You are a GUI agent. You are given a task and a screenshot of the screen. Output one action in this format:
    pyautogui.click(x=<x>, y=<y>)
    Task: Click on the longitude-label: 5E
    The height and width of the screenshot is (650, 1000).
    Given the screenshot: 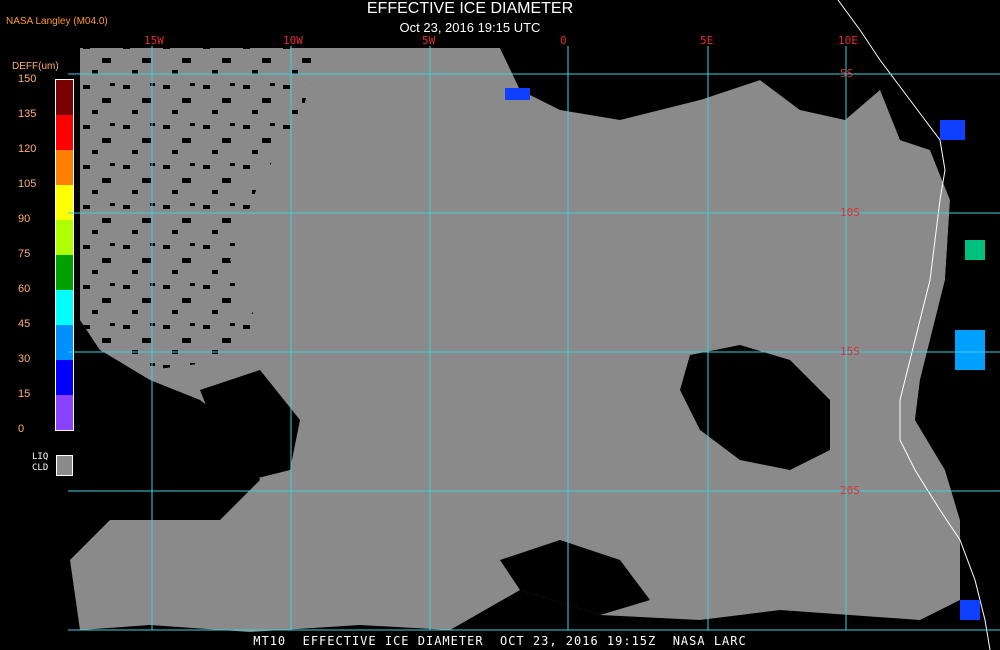 What is the action you would take?
    pyautogui.click(x=707, y=40)
    